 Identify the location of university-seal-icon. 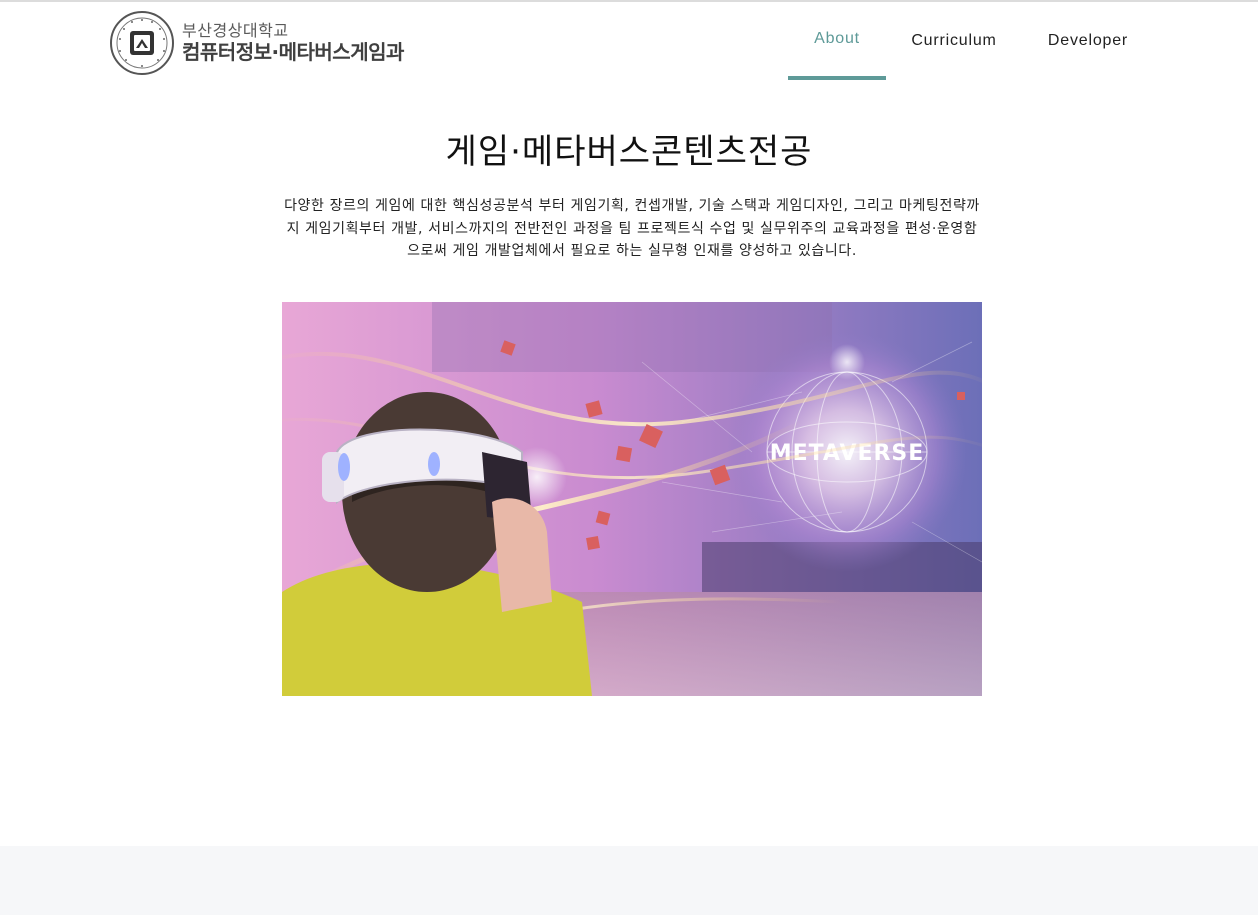
(142, 43).